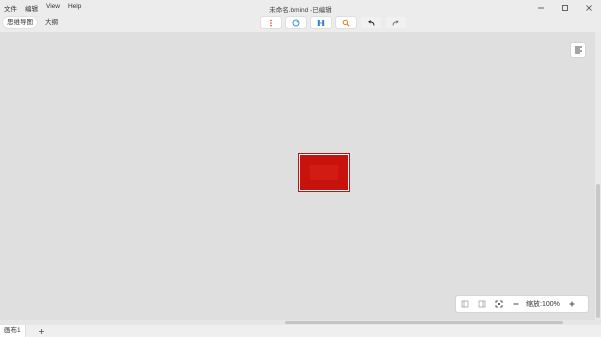 This screenshot has width=601, height=337. I want to click on collapse-right-icon, so click(481, 304).